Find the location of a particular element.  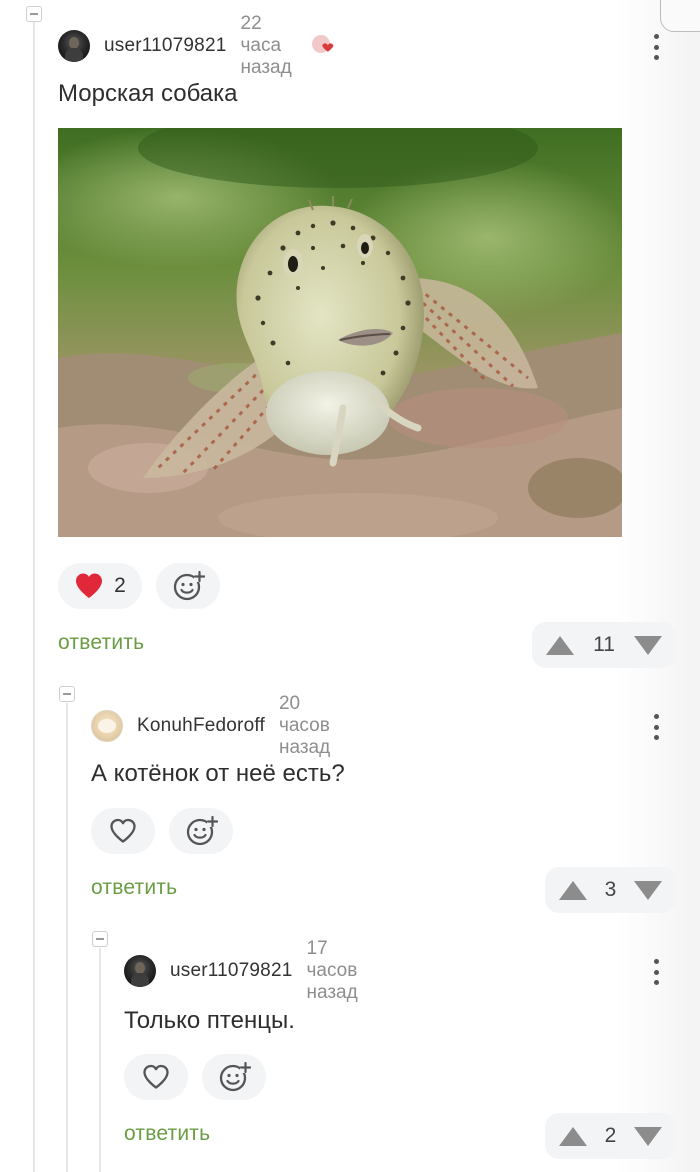

score: 3 is located at coordinates (610, 889).